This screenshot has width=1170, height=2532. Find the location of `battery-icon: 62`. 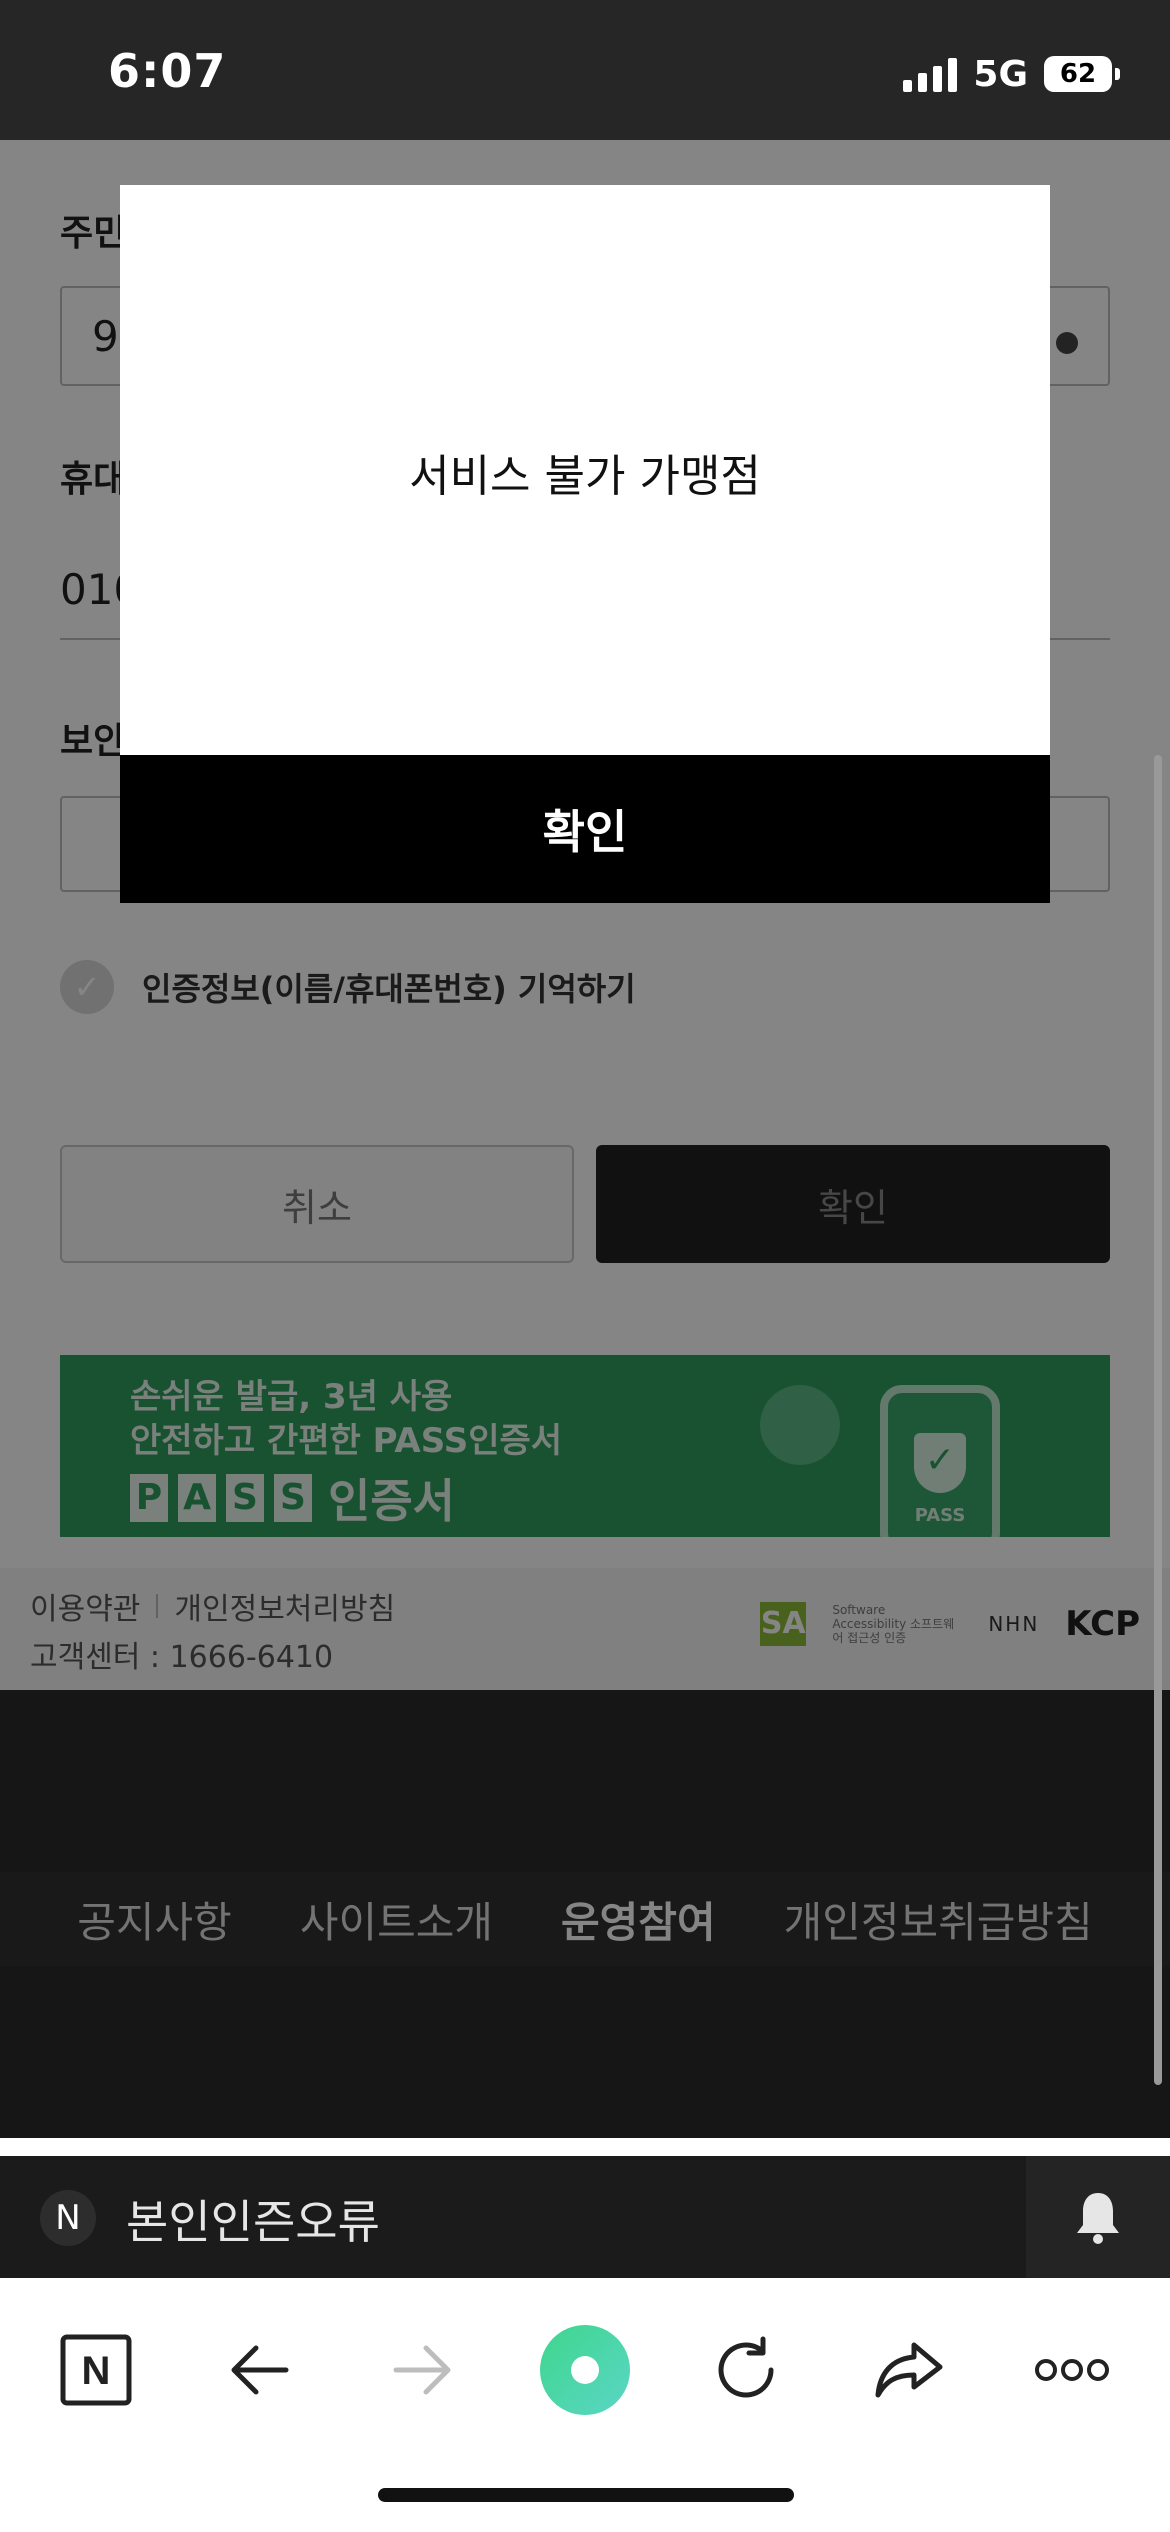

battery-icon: 62 is located at coordinates (1082, 74).